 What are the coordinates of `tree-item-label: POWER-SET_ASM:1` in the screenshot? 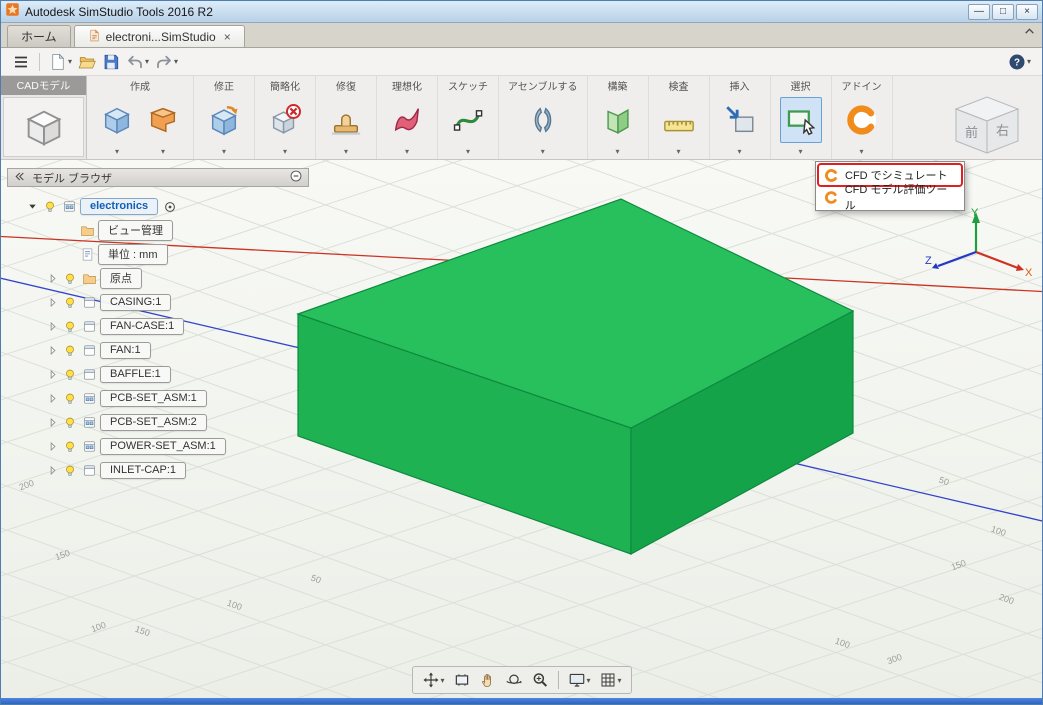 It's located at (163, 446).